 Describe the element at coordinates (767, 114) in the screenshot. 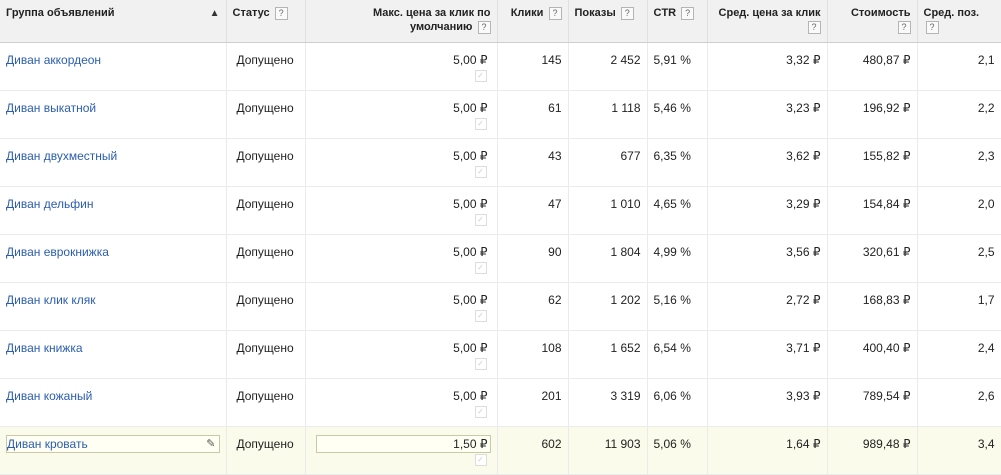

I see `avg-cpc-cell: 3,23 ₽` at that location.